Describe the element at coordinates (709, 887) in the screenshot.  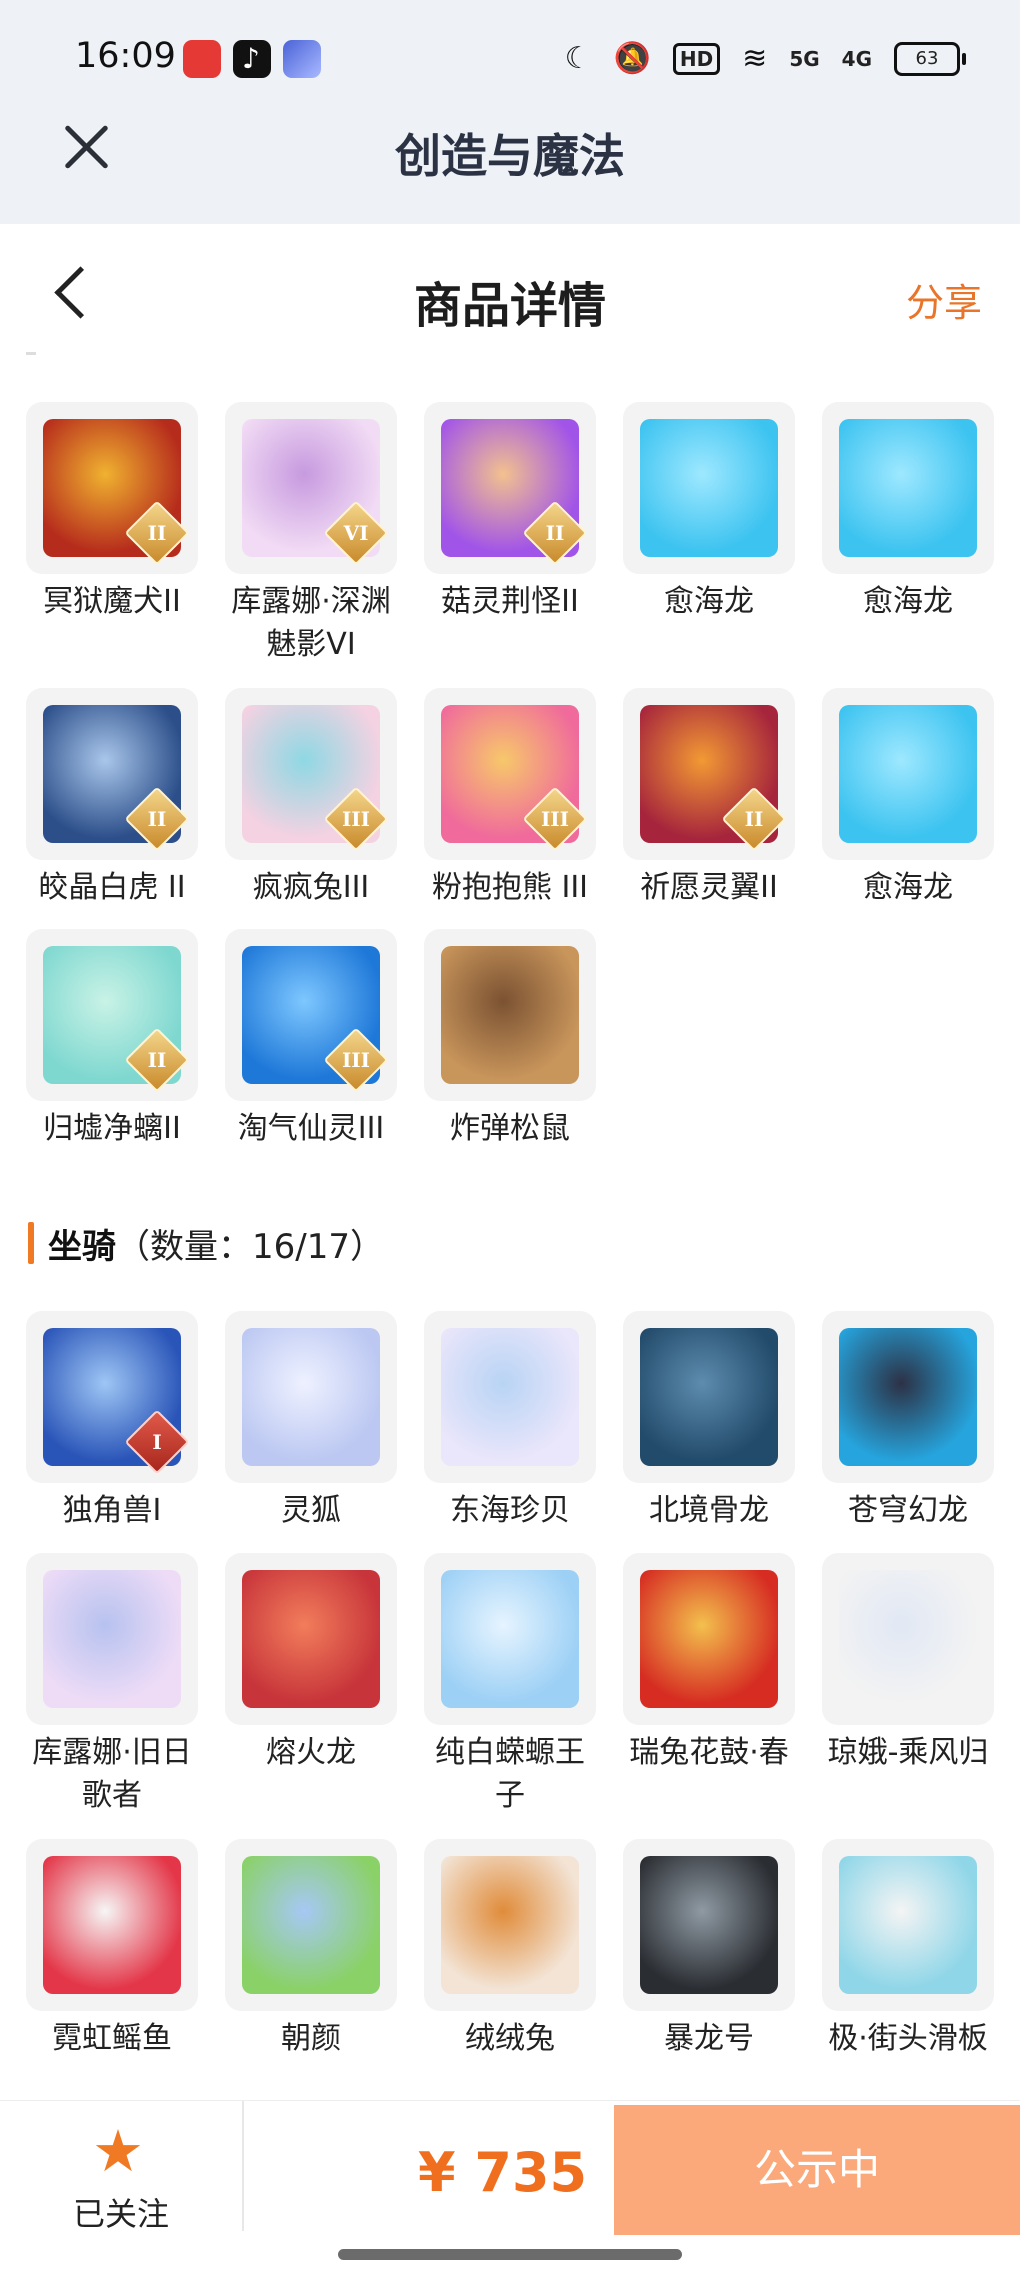
I see `item-label: 祈愿灵翼II` at that location.